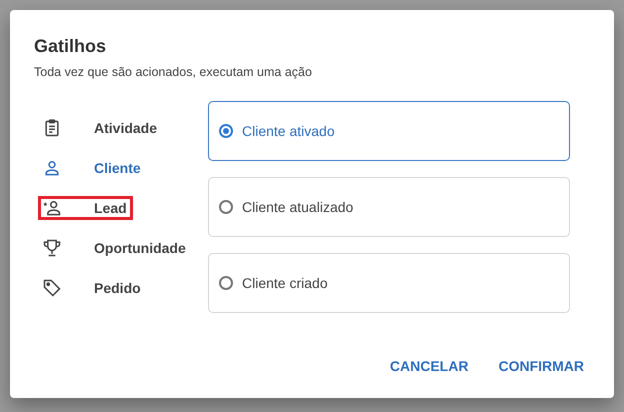  What do you see at coordinates (389, 283) in the screenshot?
I see `trigger-option: Cliente criado` at bounding box center [389, 283].